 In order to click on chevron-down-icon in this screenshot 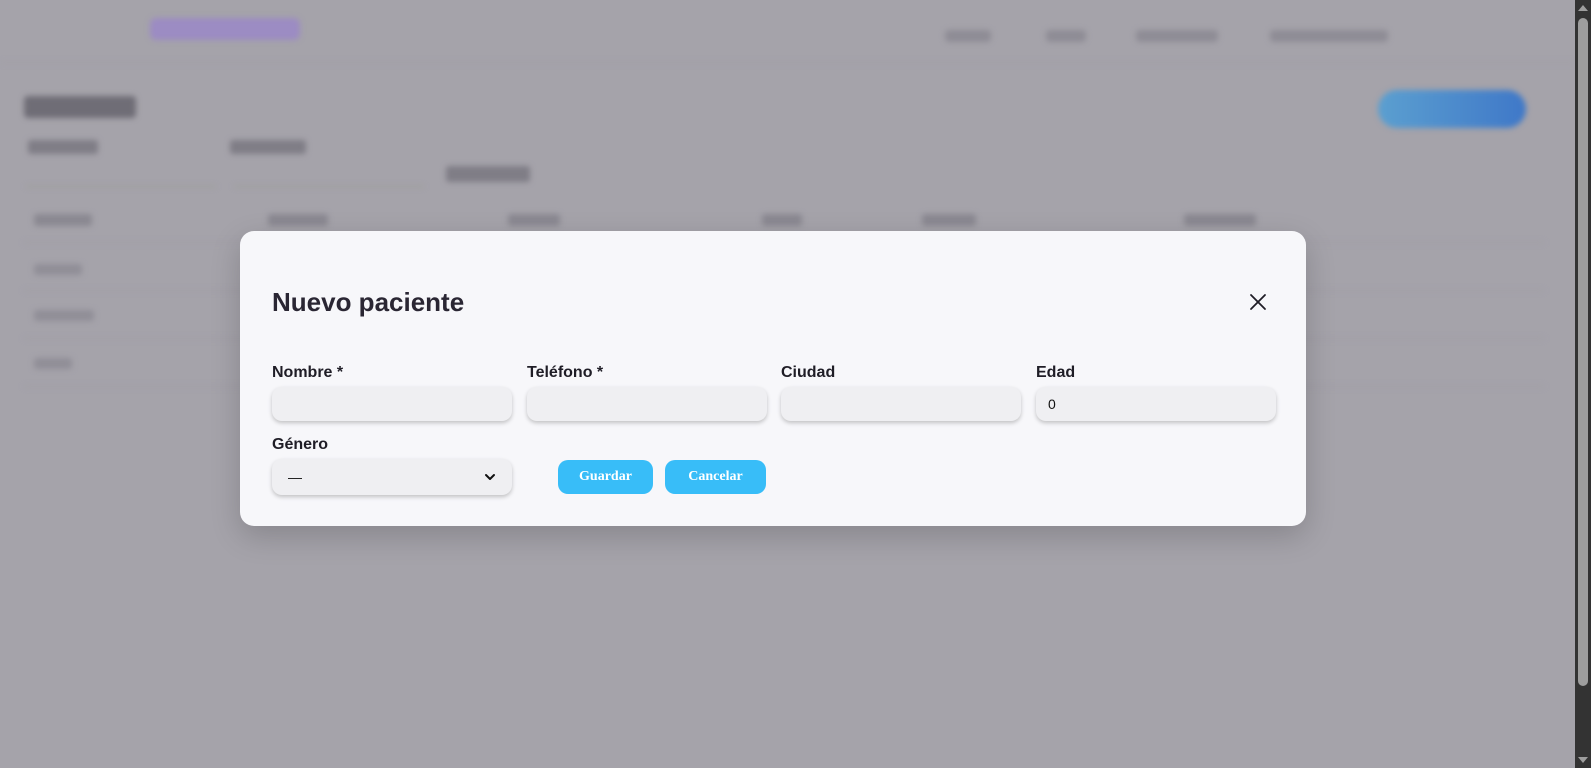, I will do `click(490, 477)`.